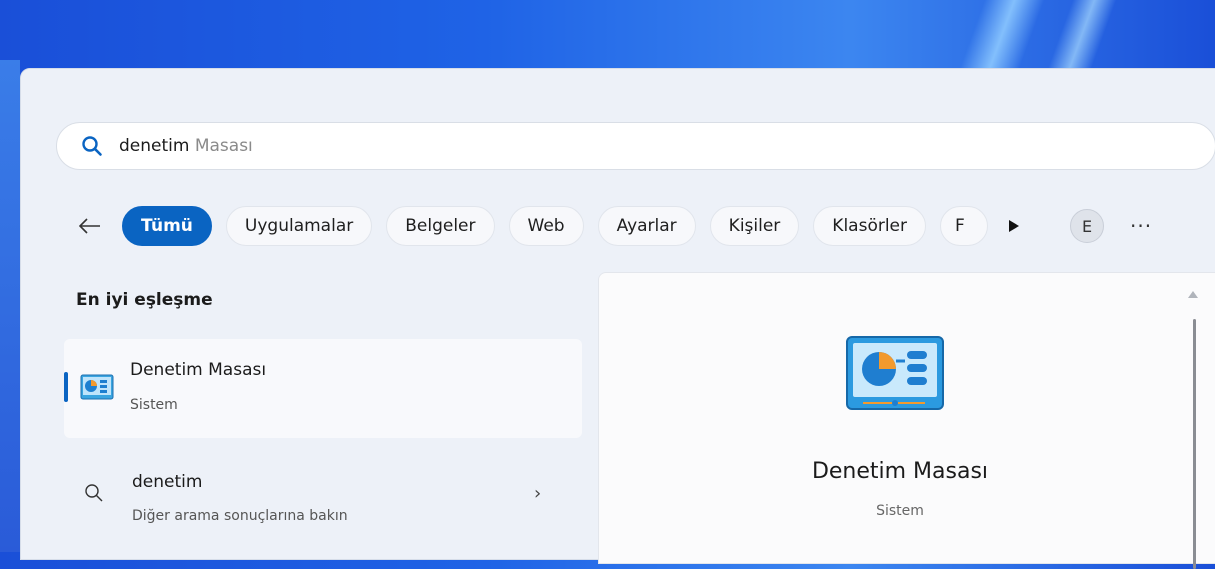 This screenshot has width=1215, height=569. I want to click on section-title-best-match: En iyi eşleşme, so click(144, 300).